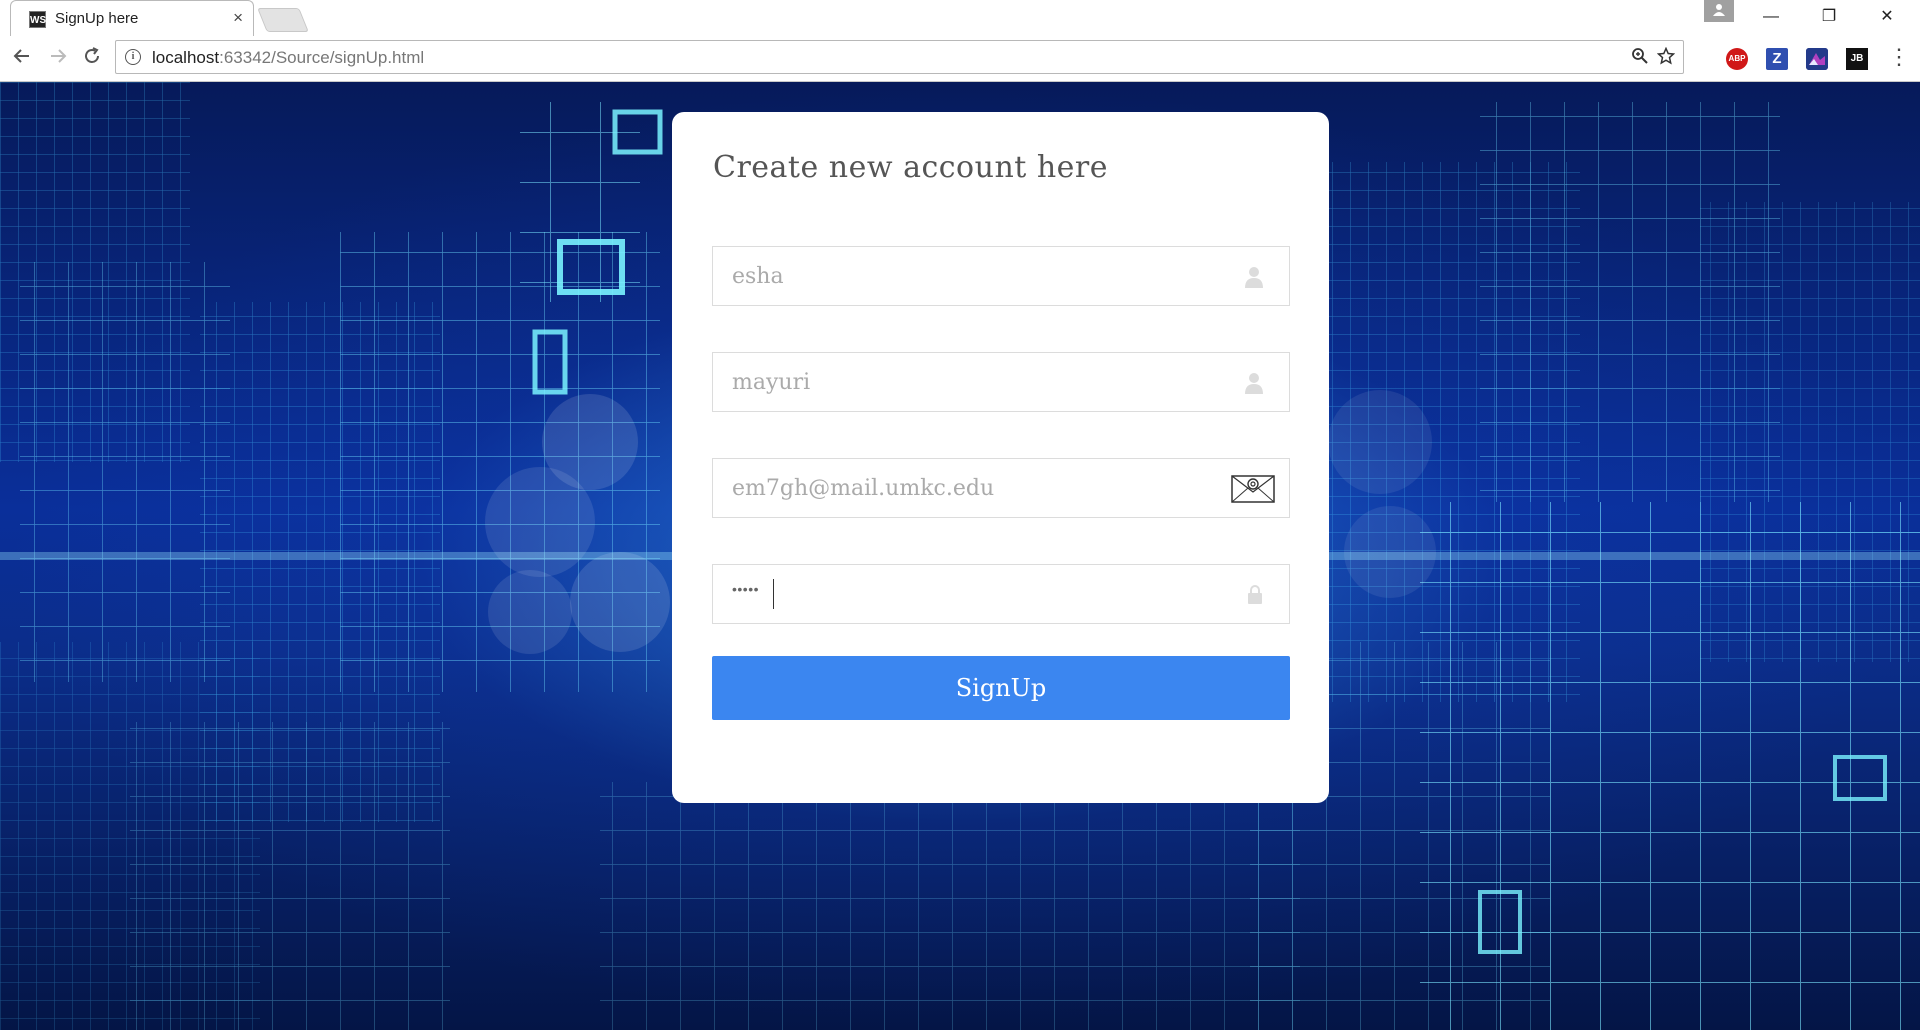 The width and height of the screenshot is (1920, 1030). Describe the element at coordinates (1253, 489) in the screenshot. I see `envelope-at-icon` at that location.